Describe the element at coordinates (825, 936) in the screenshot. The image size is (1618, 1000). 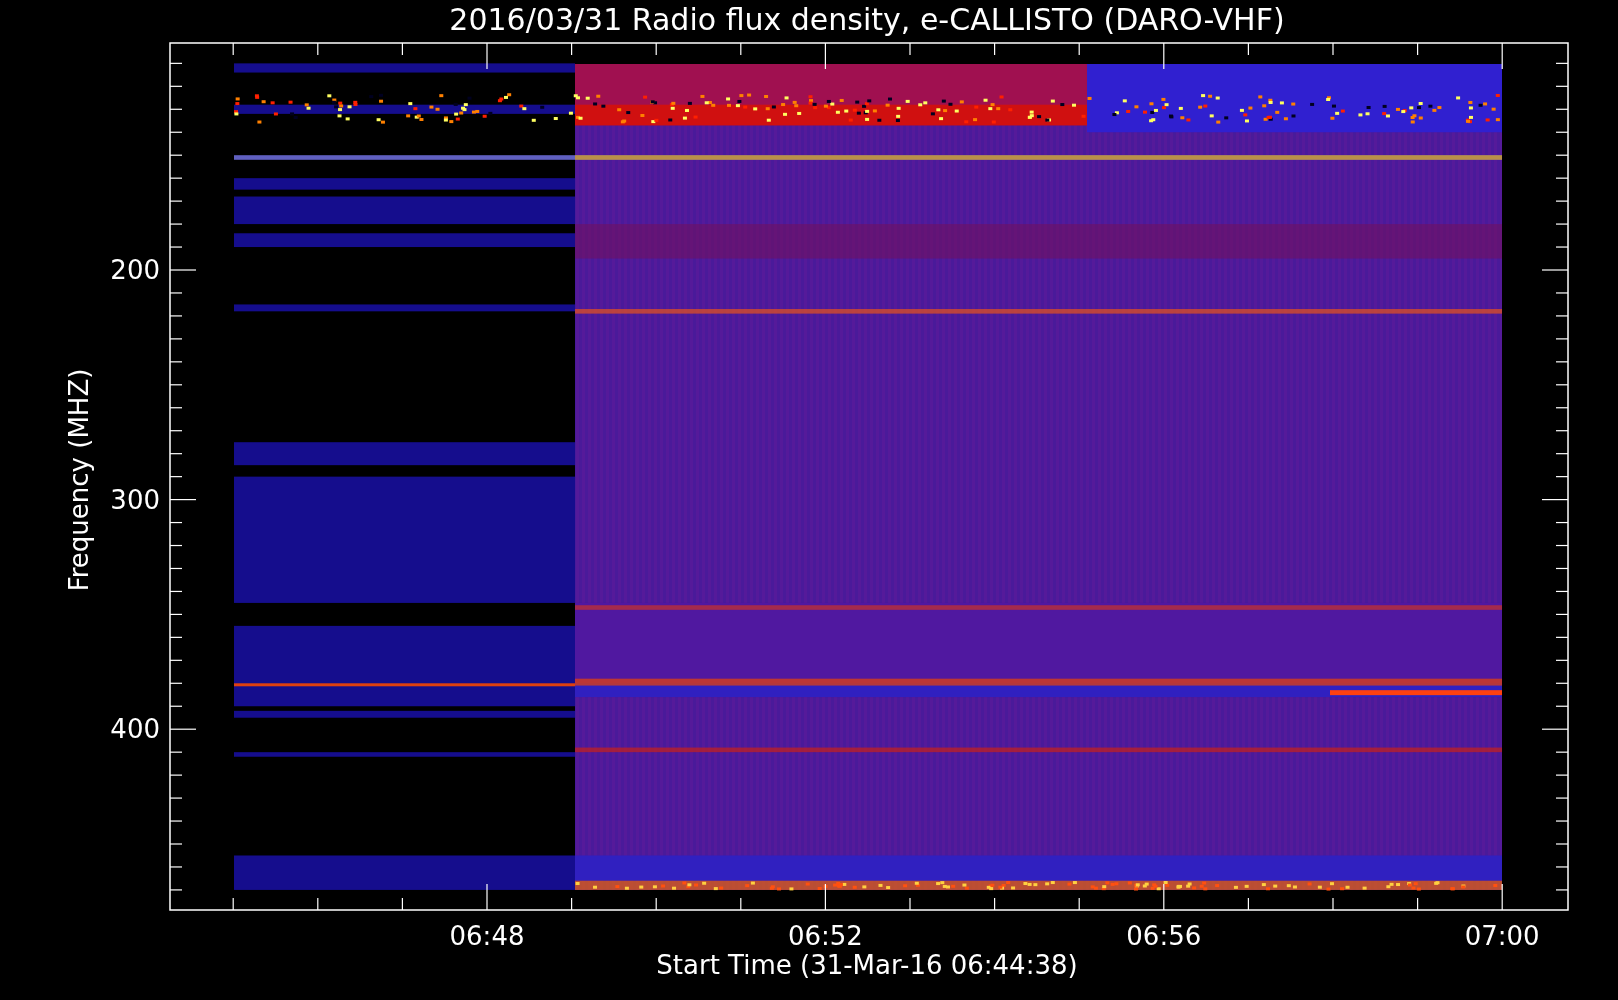
I see `x-tick-label: 06:52` at that location.